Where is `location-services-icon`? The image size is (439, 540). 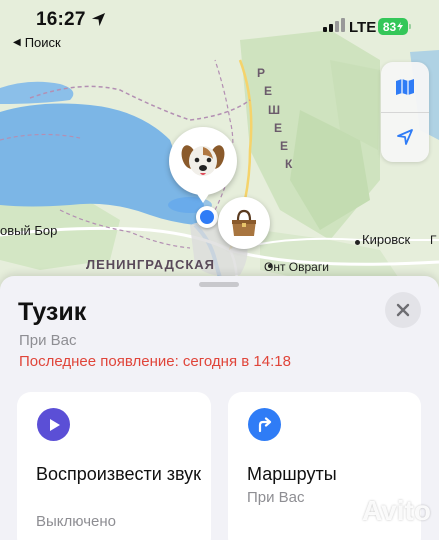
location-services-icon is located at coordinates (98, 19).